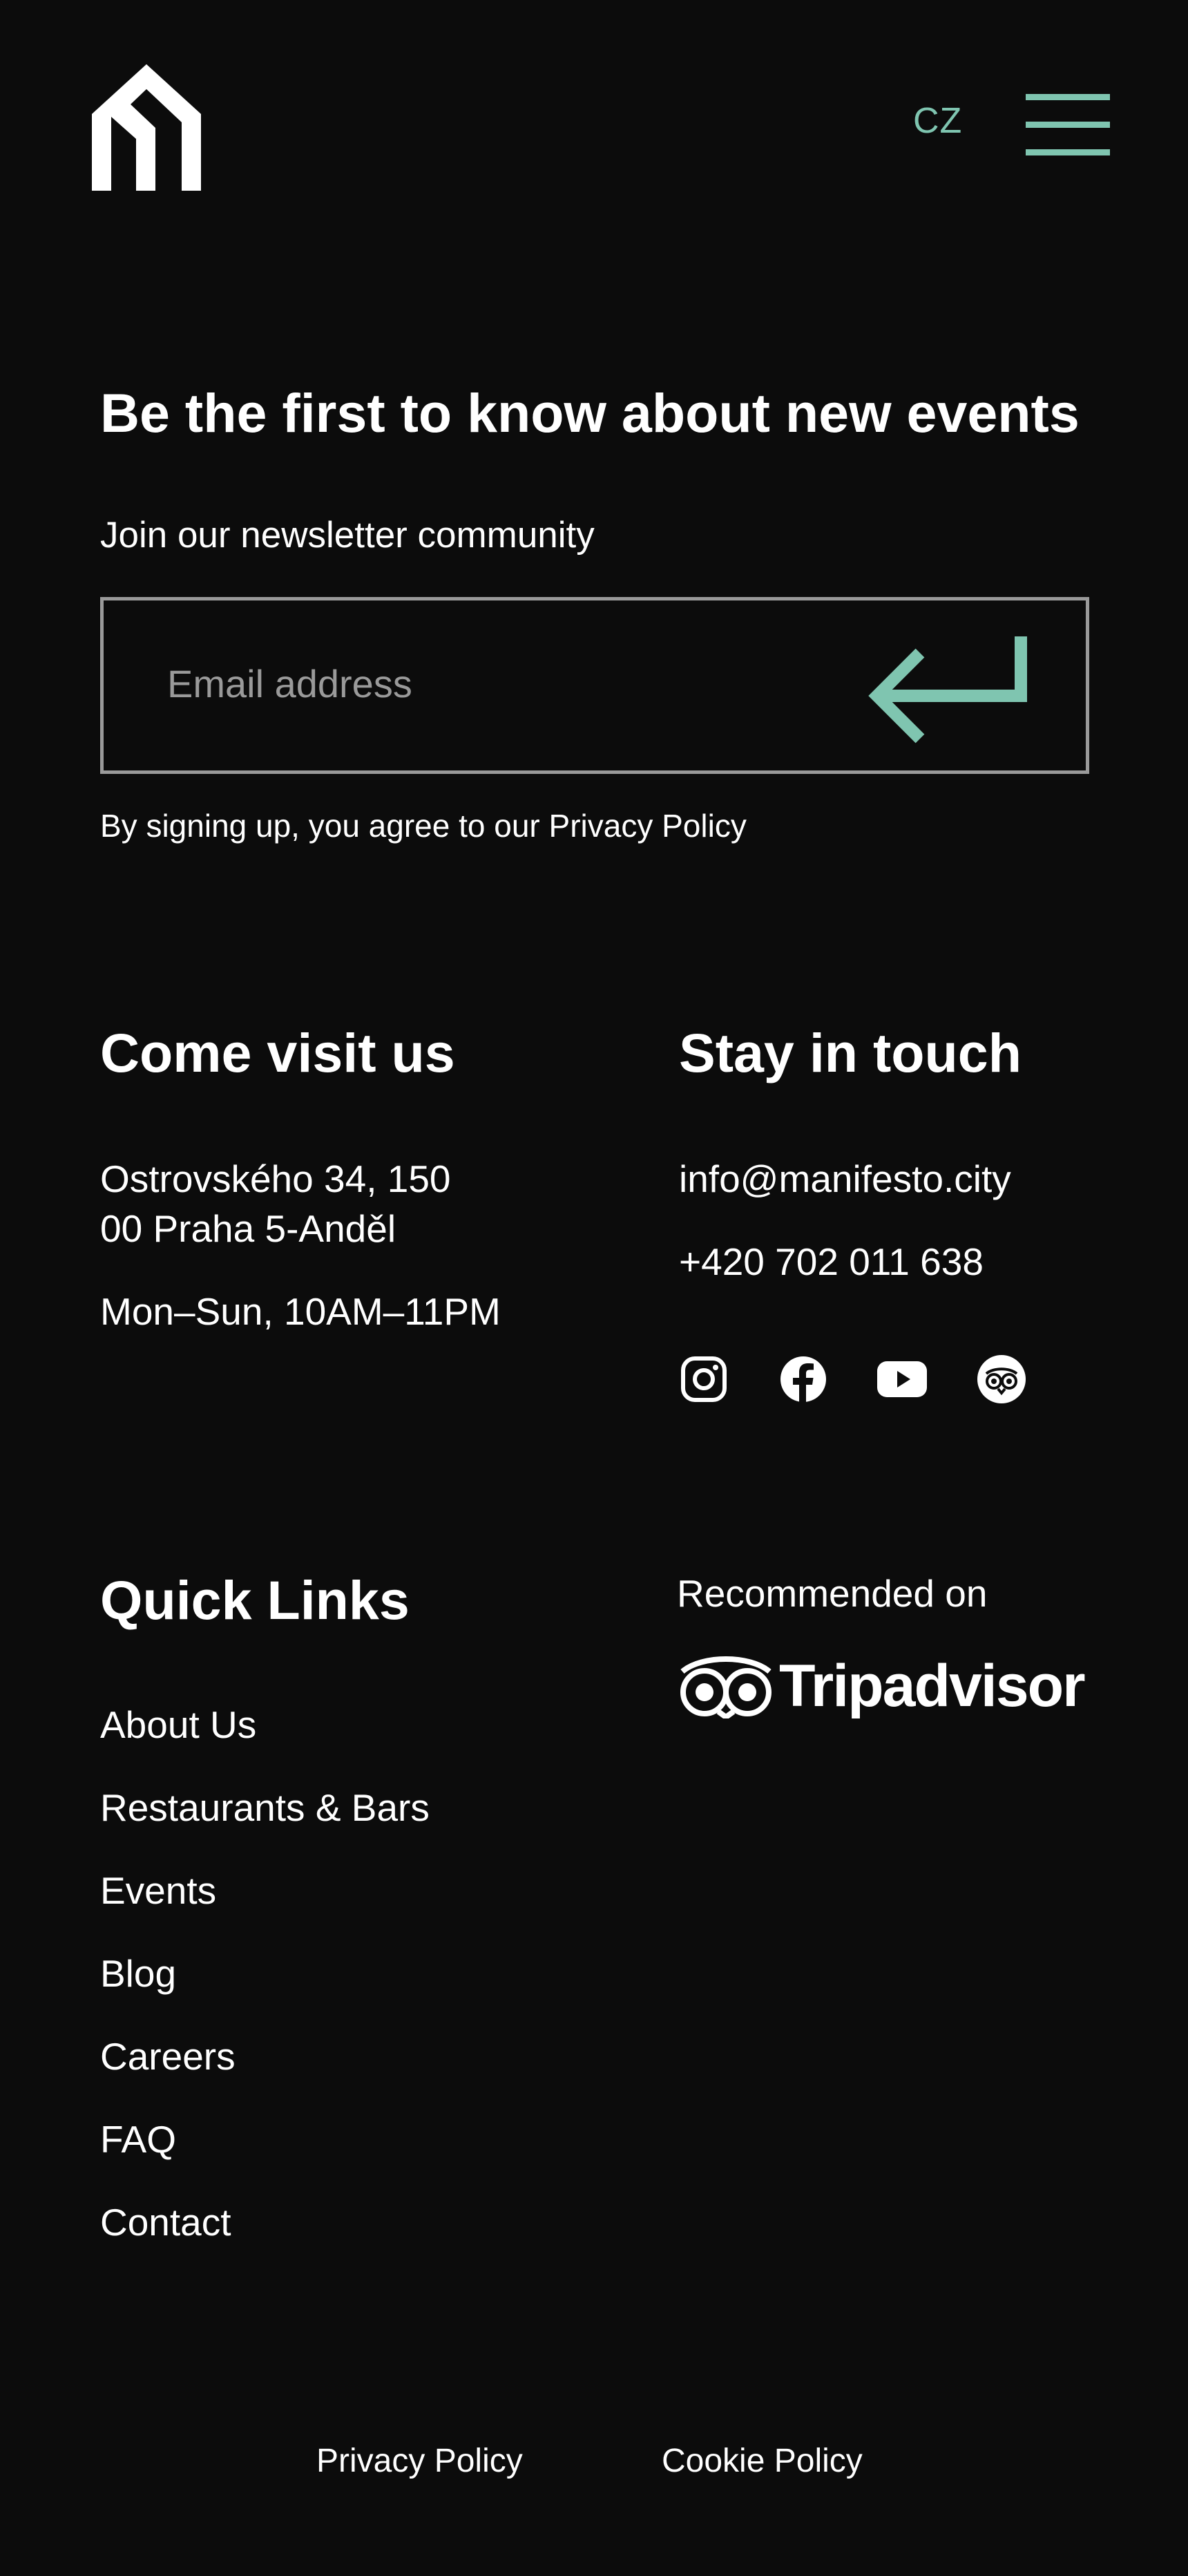 The image size is (1188, 2576). What do you see at coordinates (165, 2222) in the screenshot?
I see `quick-link-contact: Contact` at bounding box center [165, 2222].